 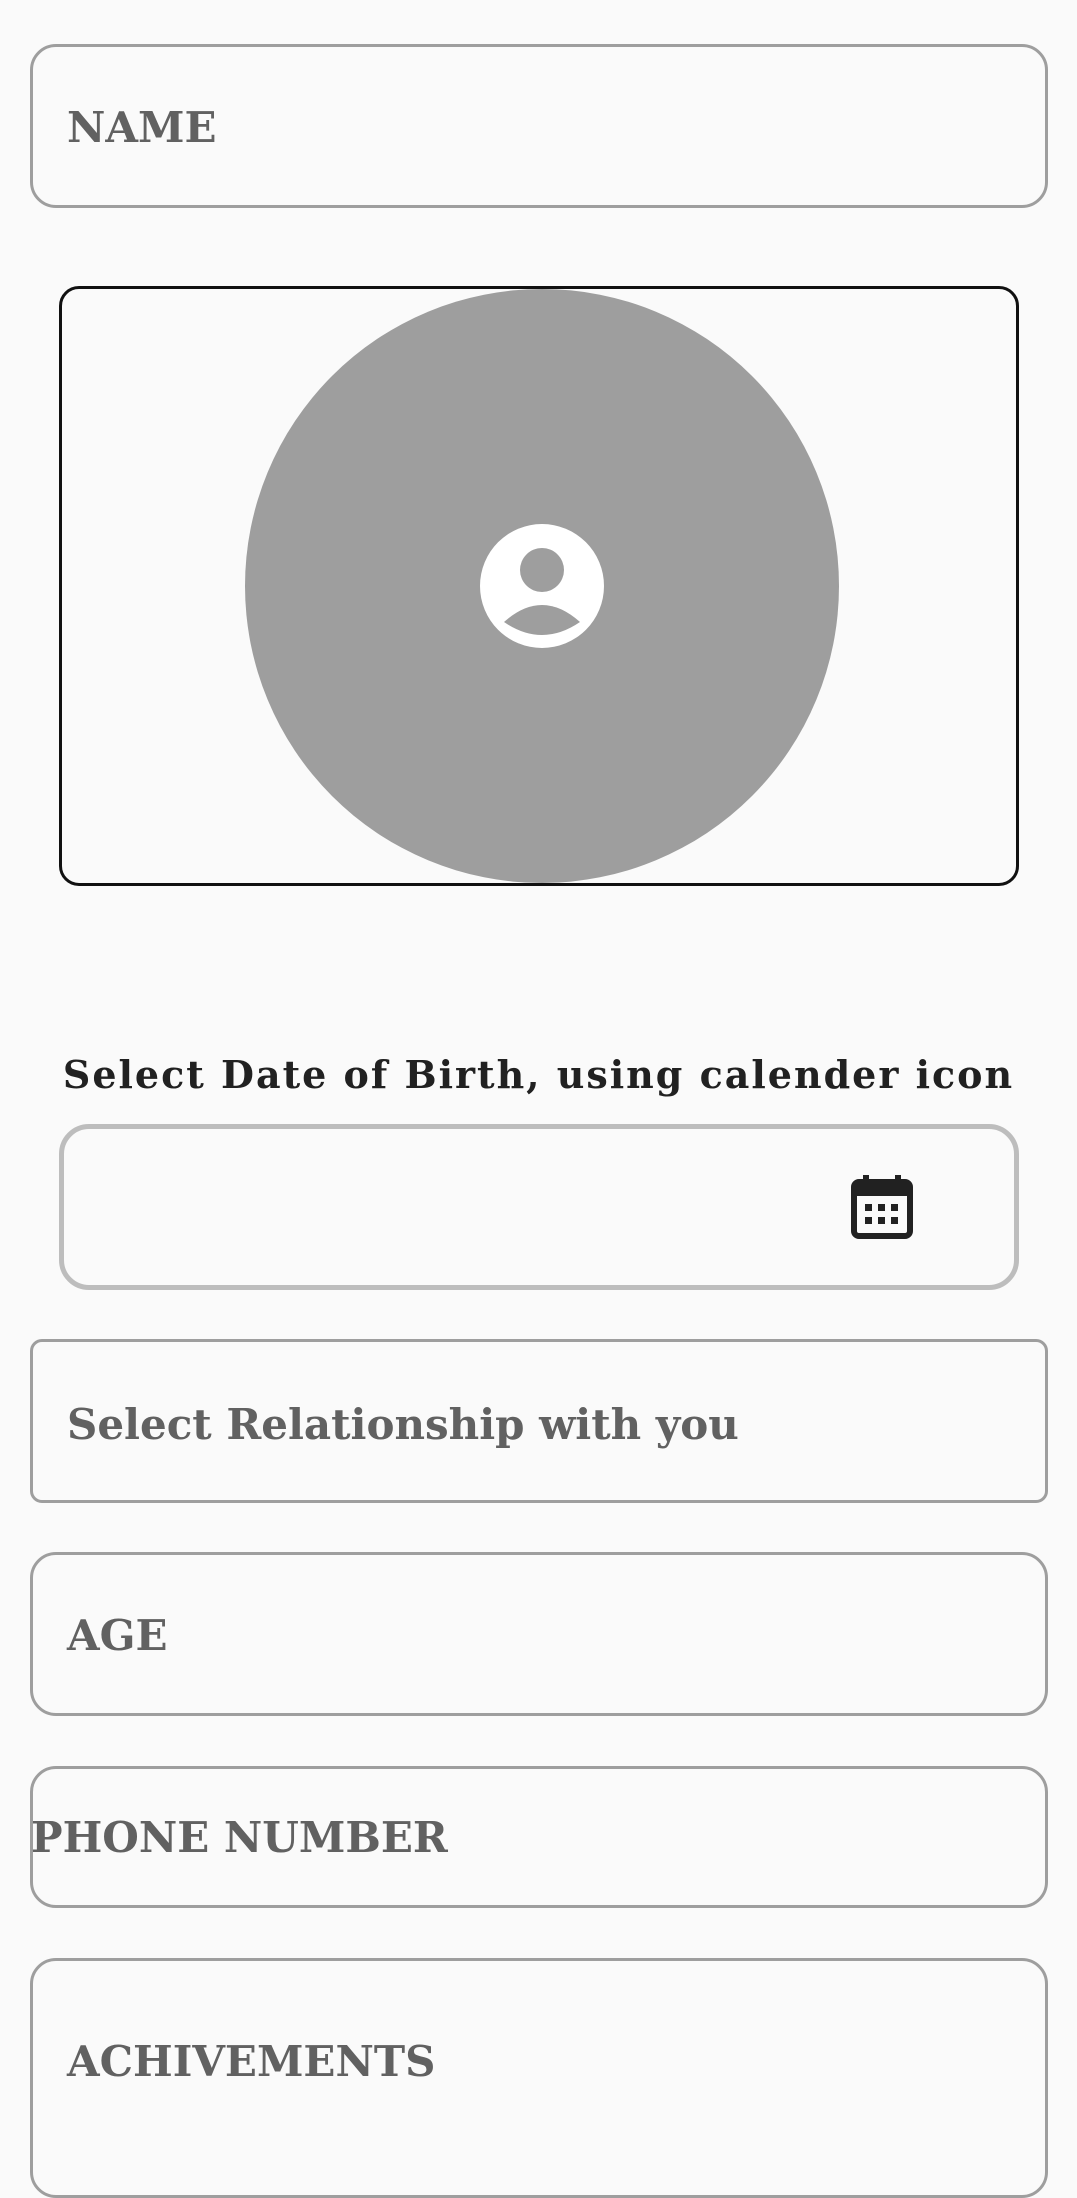 I want to click on age-placeholder: AGE, so click(x=117, y=1635).